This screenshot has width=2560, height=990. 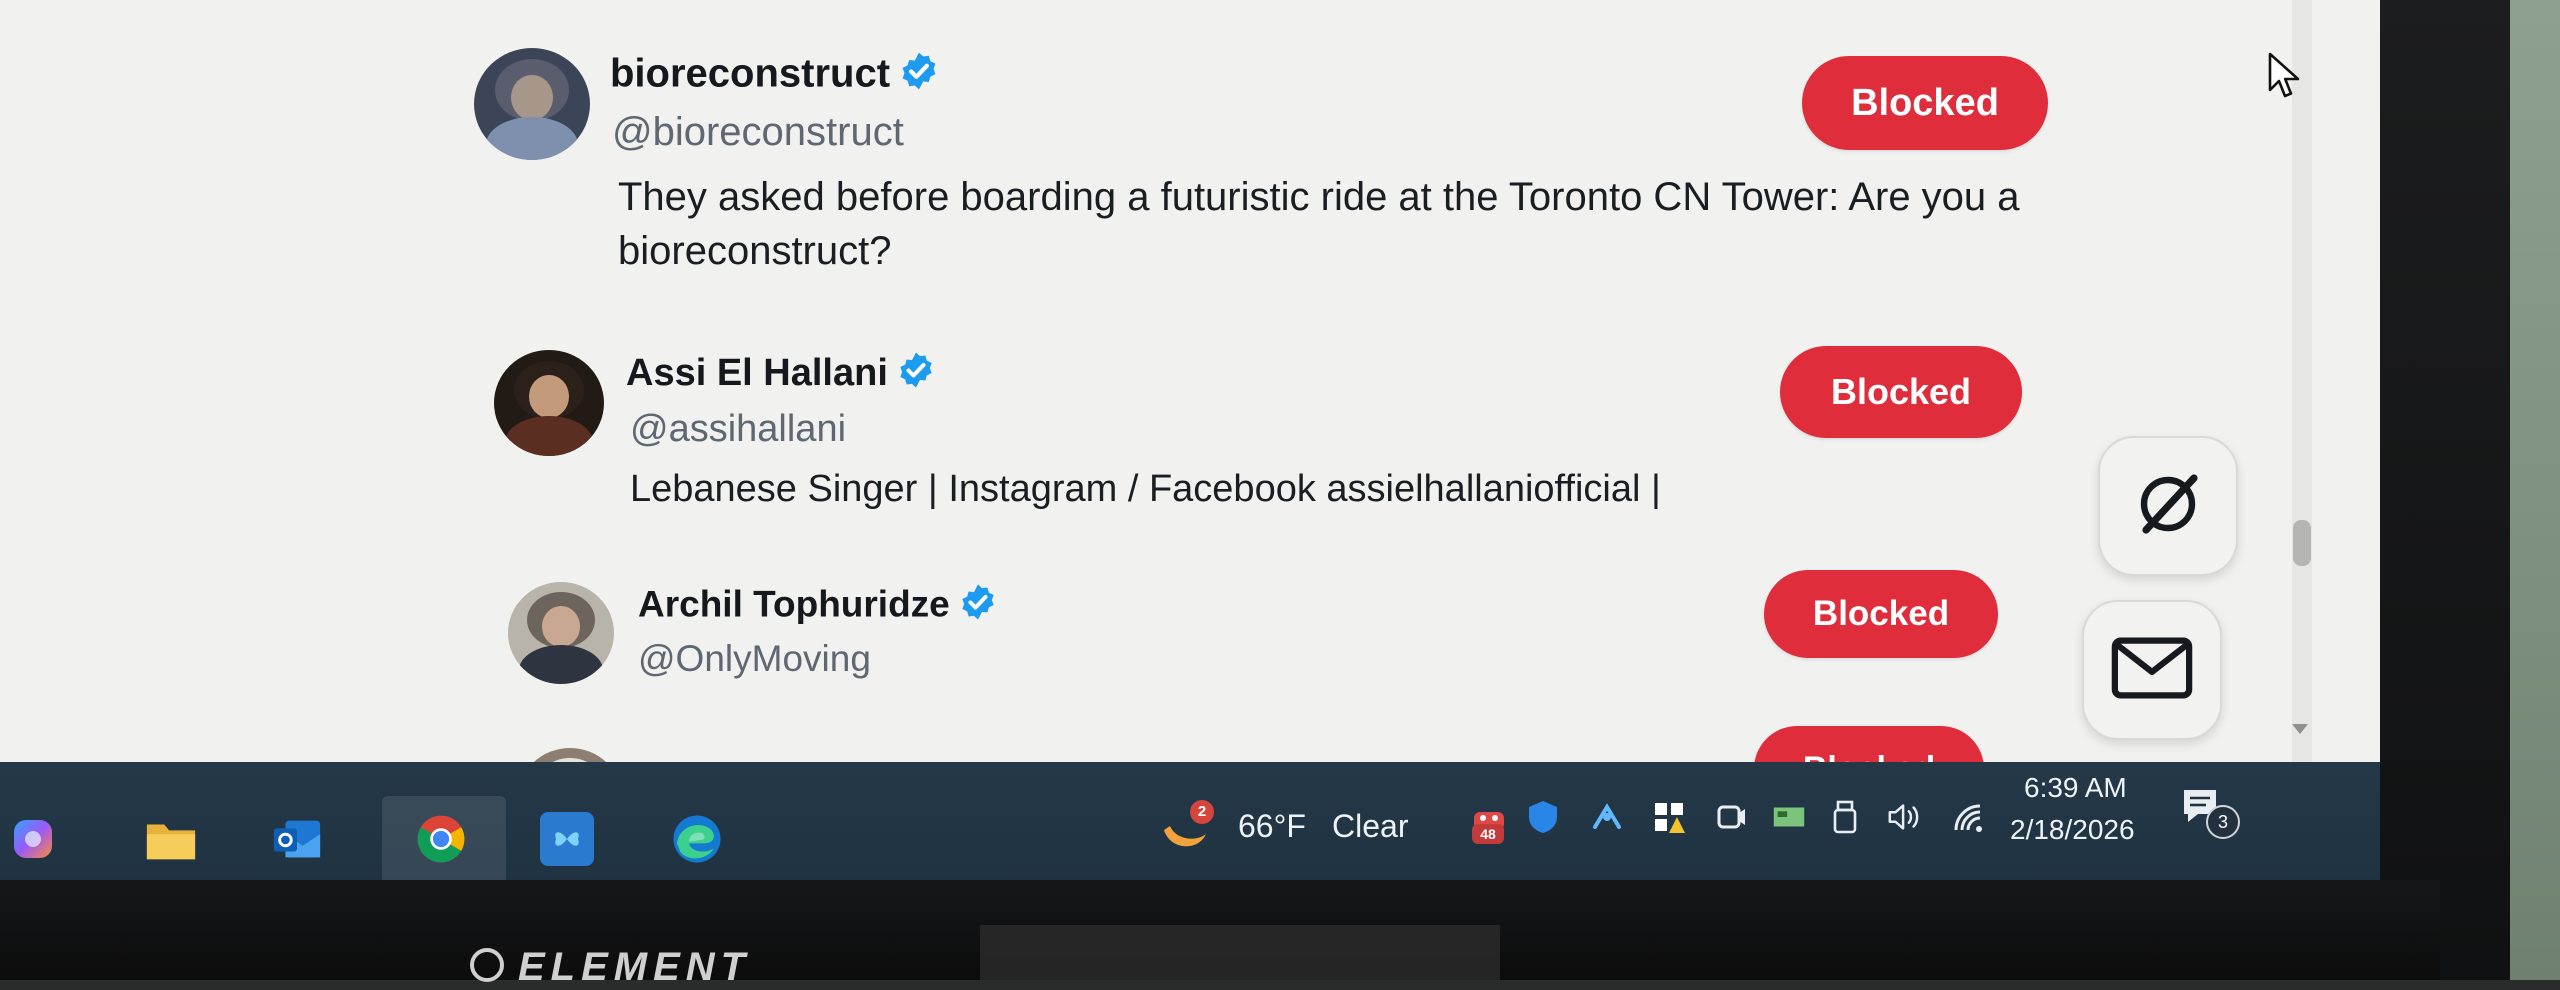 What do you see at coordinates (758, 132) in the screenshot?
I see `user-handle: @bioreconstruct` at bounding box center [758, 132].